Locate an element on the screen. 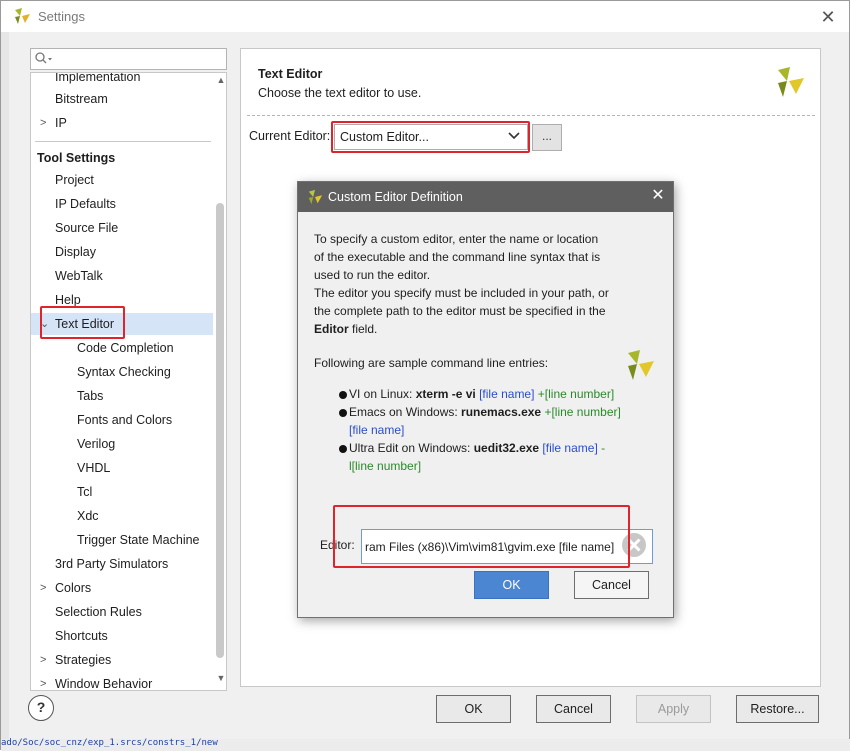  panel-description: Choose the text editor to use. is located at coordinates (340, 93).